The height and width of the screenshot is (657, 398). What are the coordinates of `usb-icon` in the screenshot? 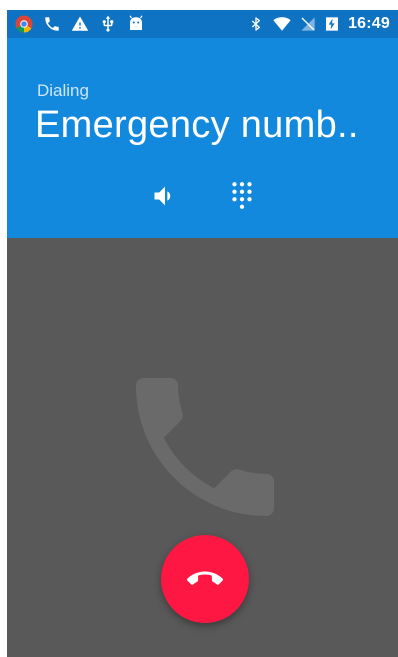 It's located at (108, 23).